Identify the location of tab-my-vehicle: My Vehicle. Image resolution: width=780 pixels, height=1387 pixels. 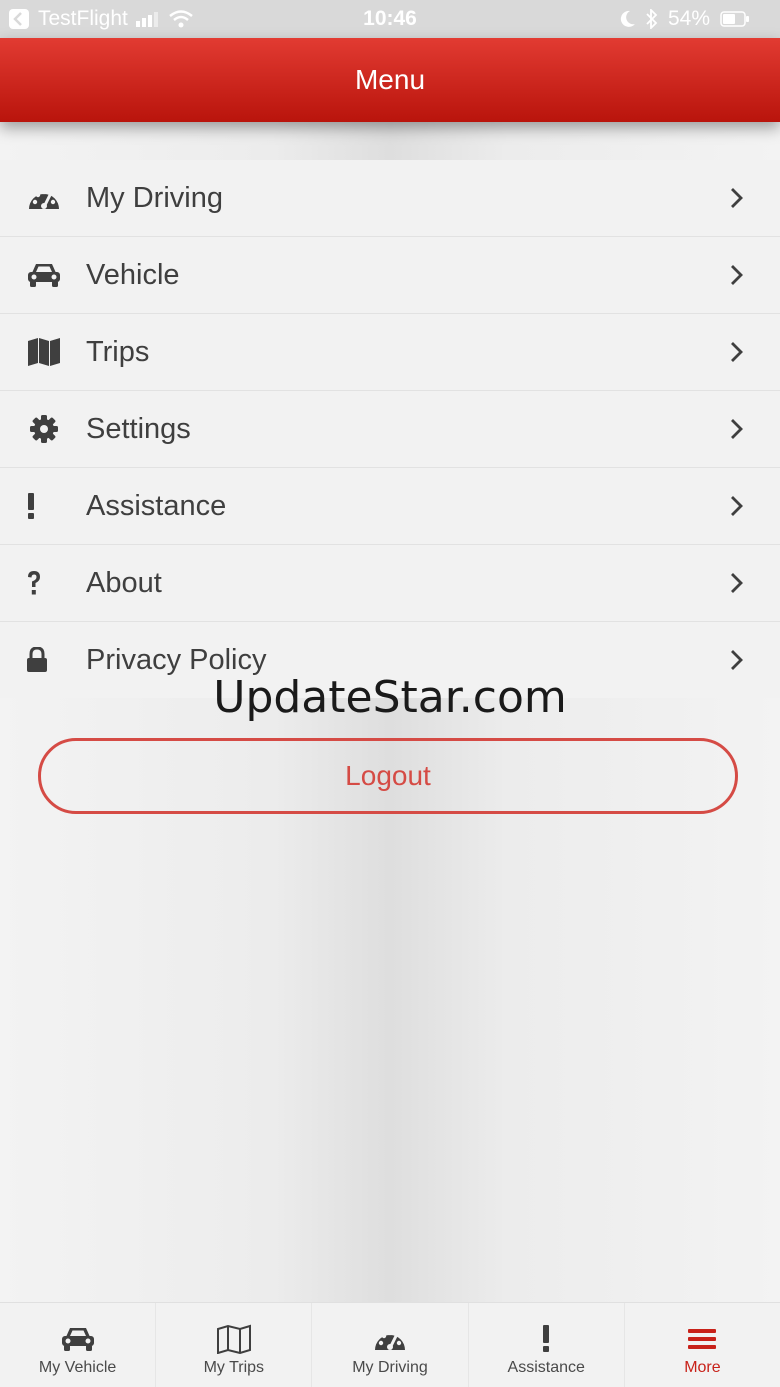
(78, 1345).